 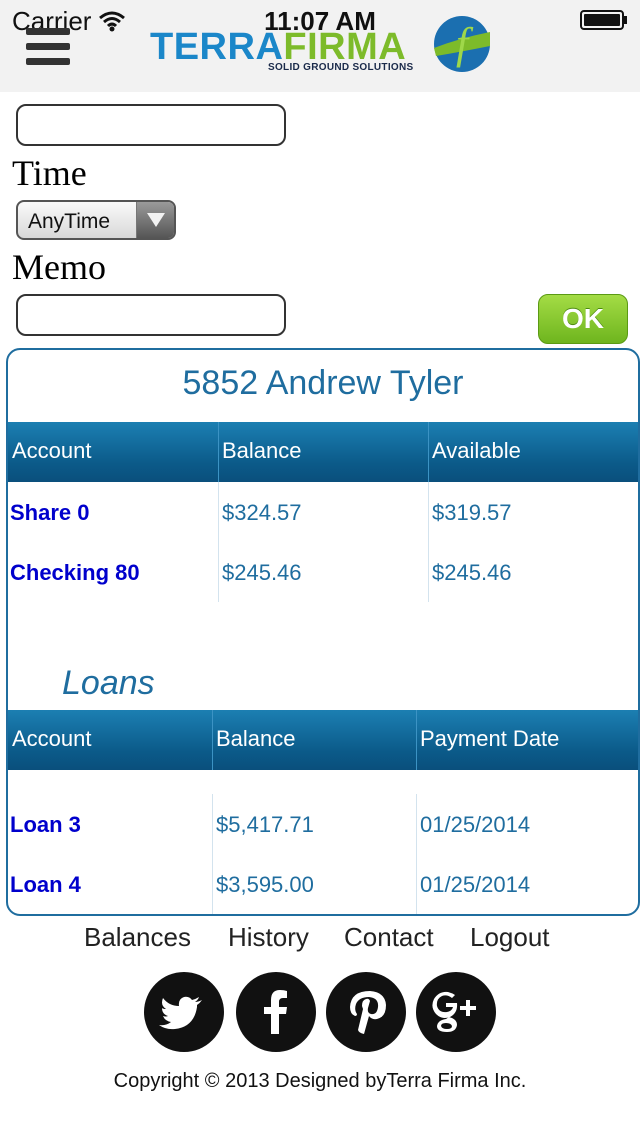 I want to click on memo-label: Memo, so click(x=59, y=267).